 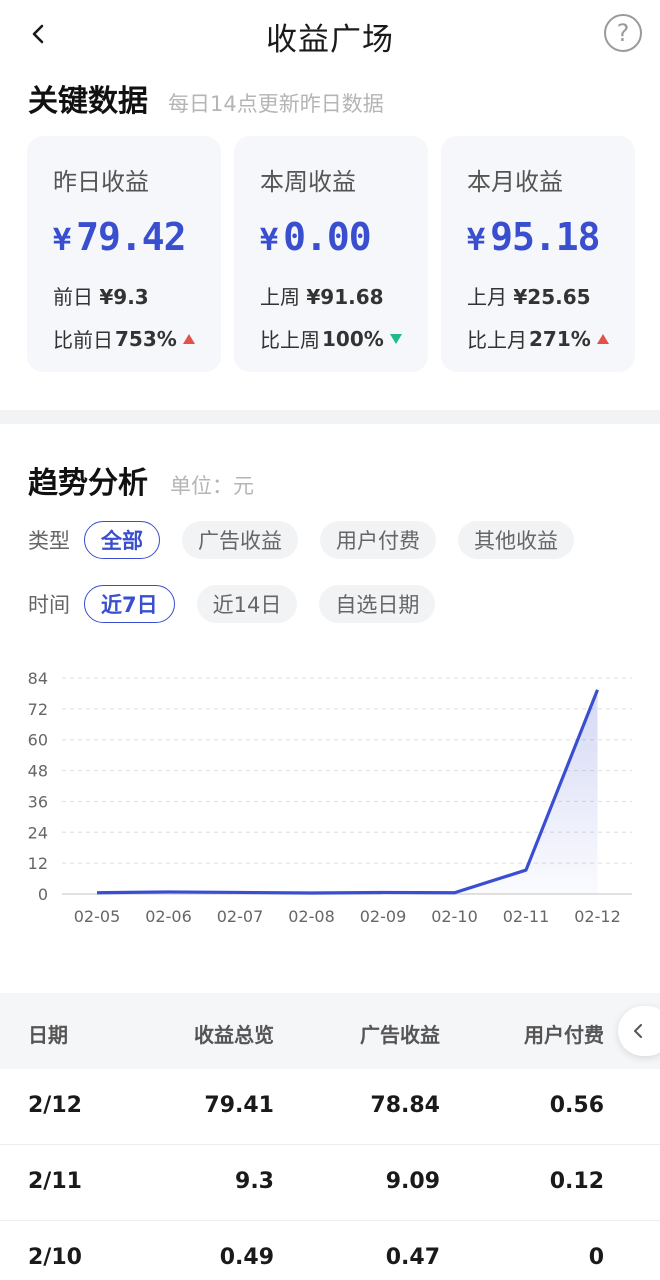 I want to click on table-cell: 79.41, so click(x=239, y=1105).